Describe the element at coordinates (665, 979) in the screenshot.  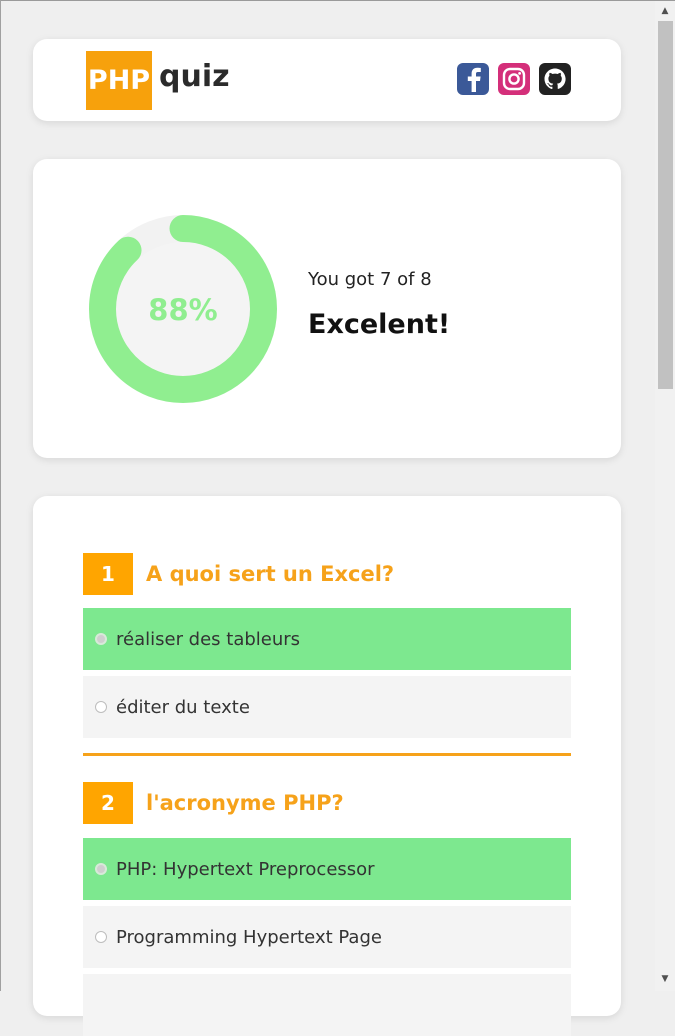
I see `scroll-down-arrow-icon: ▼` at that location.